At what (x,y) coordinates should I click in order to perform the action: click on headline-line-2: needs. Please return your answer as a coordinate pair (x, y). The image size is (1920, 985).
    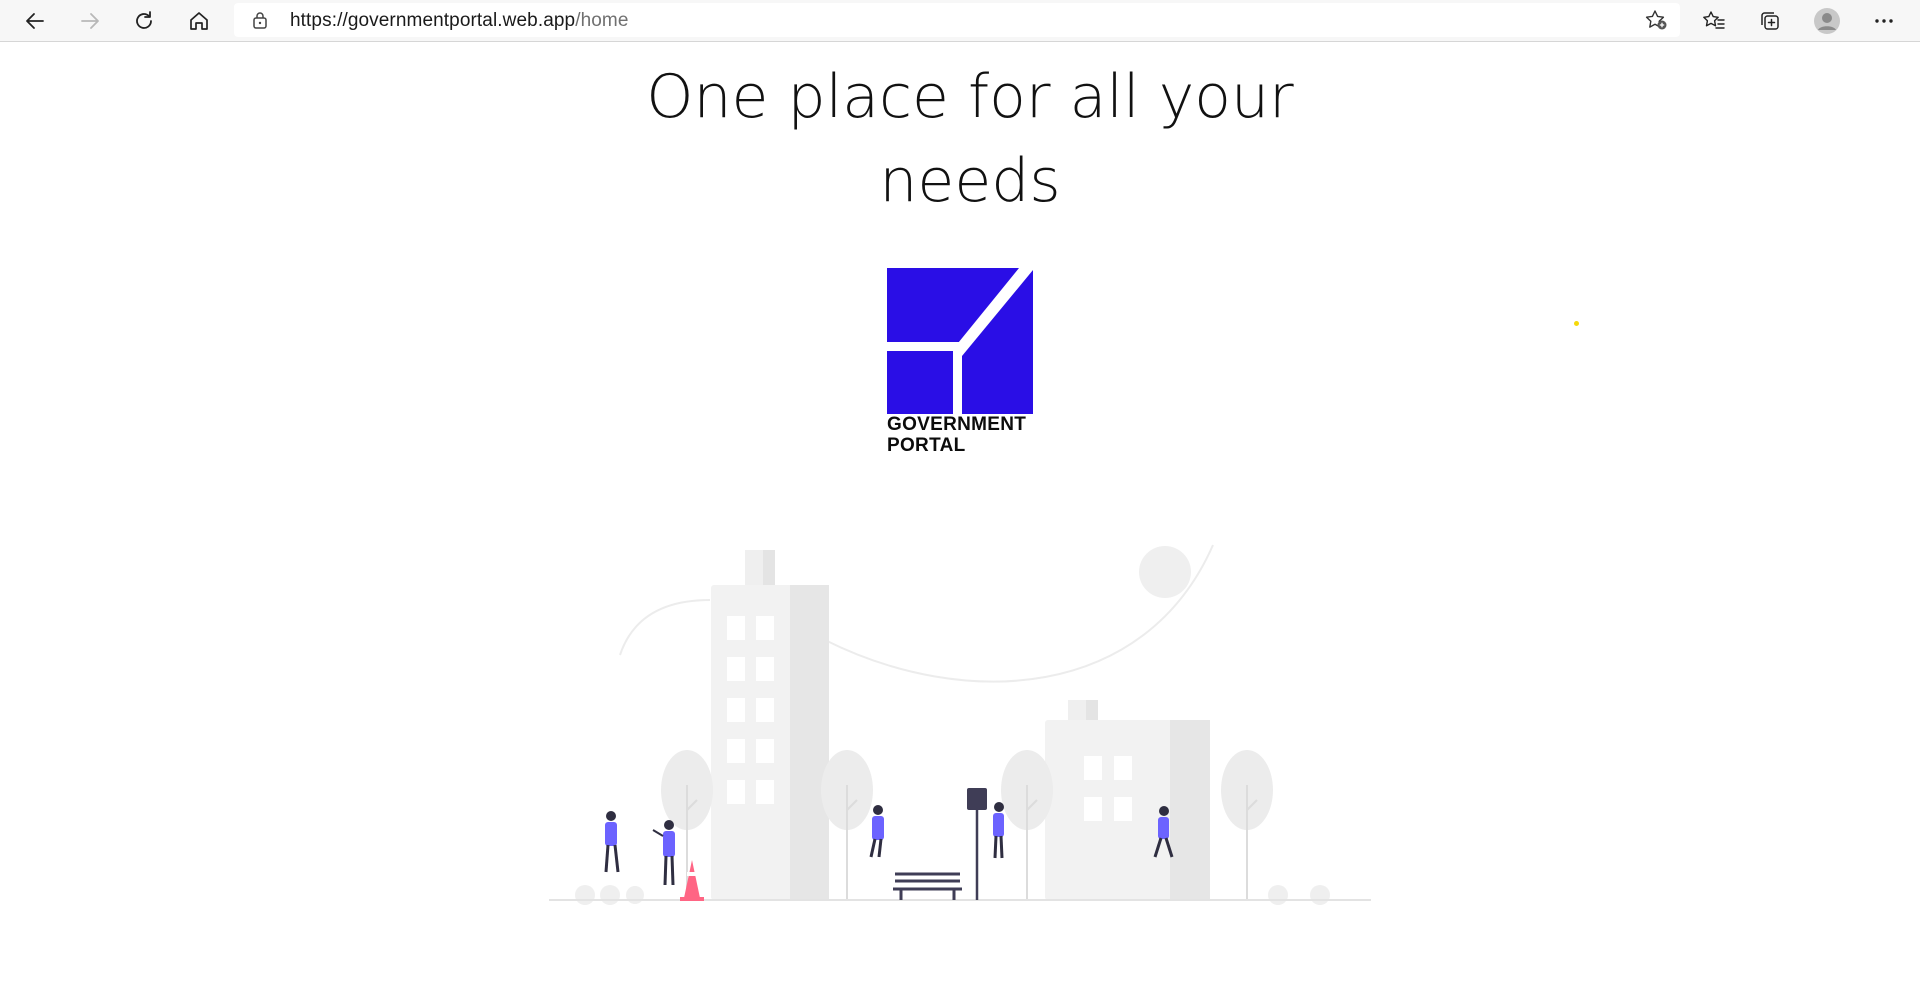
    Looking at the image, I should click on (970, 181).